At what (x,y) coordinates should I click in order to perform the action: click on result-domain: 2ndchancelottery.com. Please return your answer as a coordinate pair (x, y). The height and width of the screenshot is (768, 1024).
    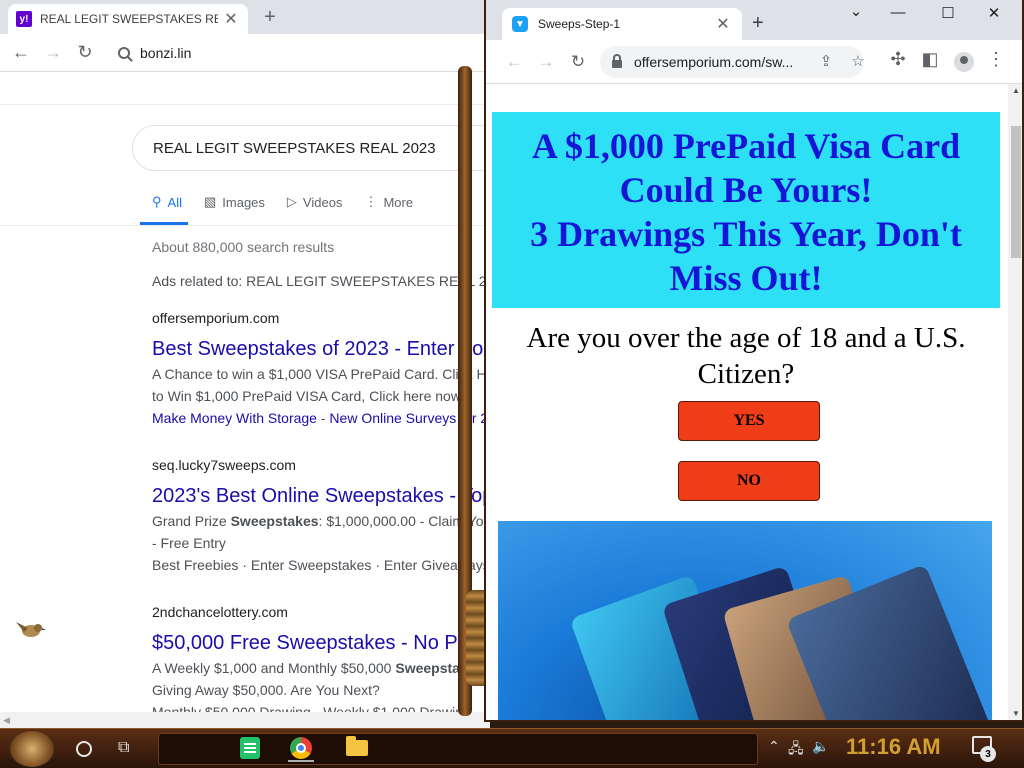
    Looking at the image, I should click on (321, 612).